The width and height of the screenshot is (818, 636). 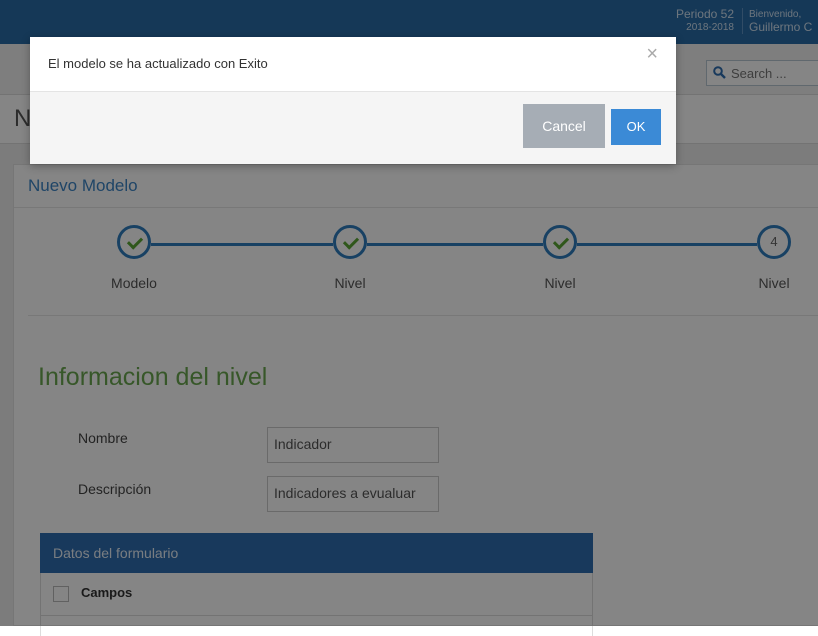 What do you see at coordinates (353, 64) in the screenshot?
I see `dialog-body: El modelo se ha actualizado con Exito ×` at bounding box center [353, 64].